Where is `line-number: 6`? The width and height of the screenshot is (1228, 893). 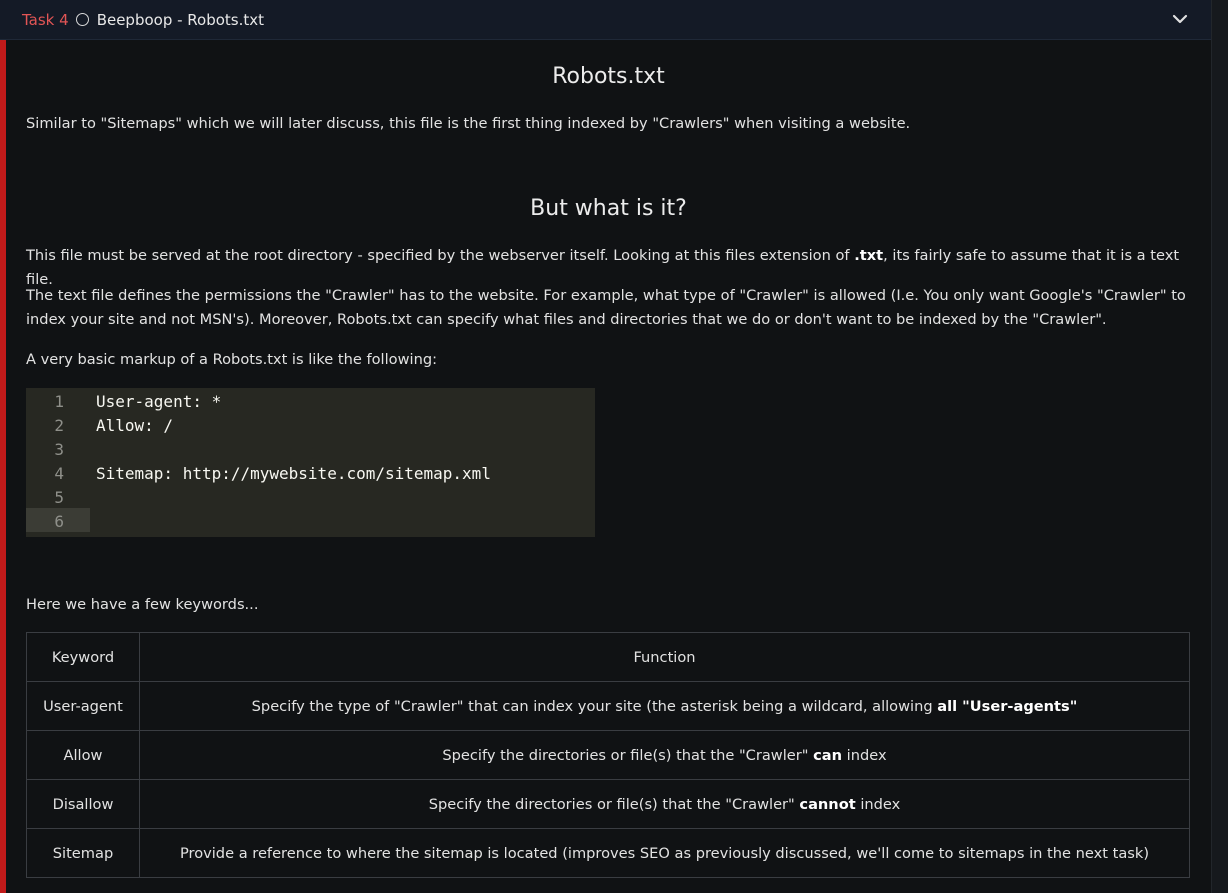 line-number: 6 is located at coordinates (59, 521).